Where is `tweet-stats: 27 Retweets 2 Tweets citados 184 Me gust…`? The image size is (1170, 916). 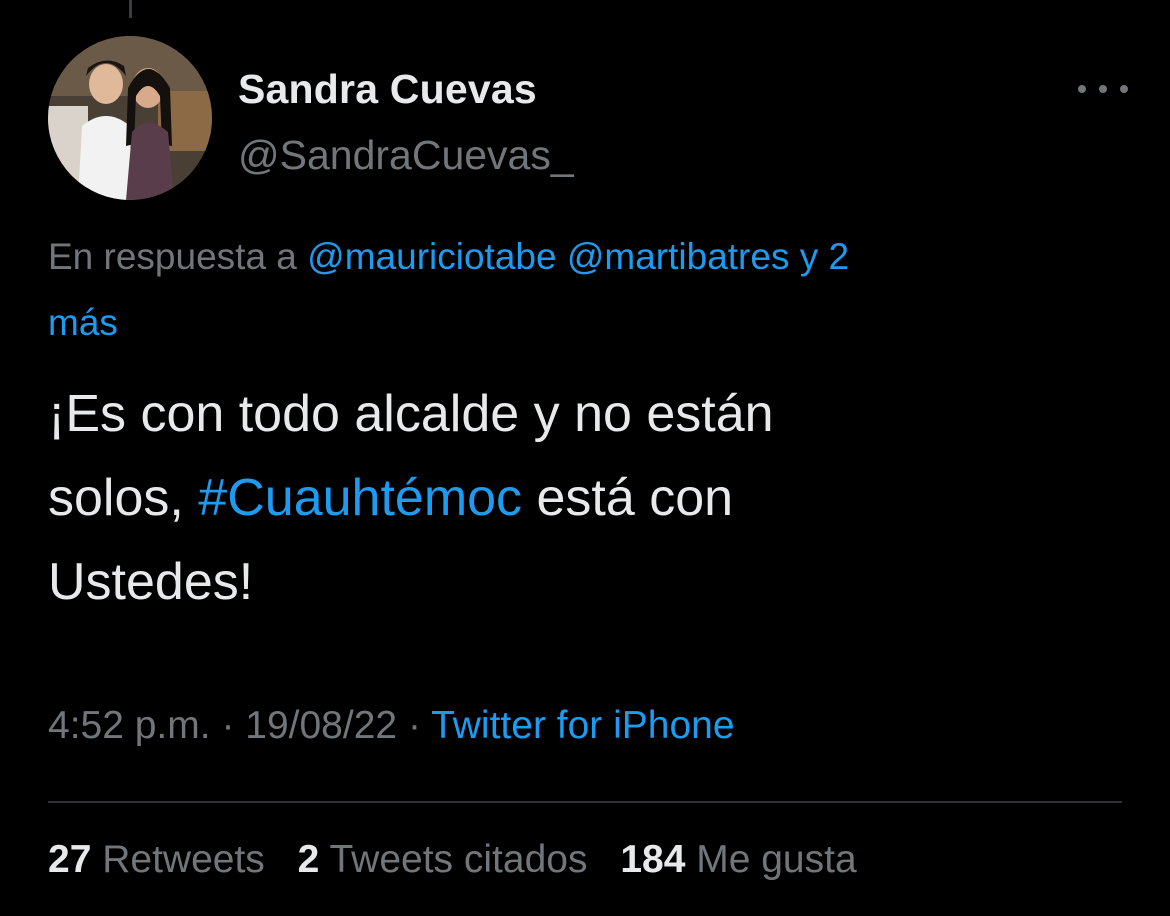 tweet-stats: 27 Retweets 2 Tweets citados 184 Me gust… is located at coordinates (463, 860).